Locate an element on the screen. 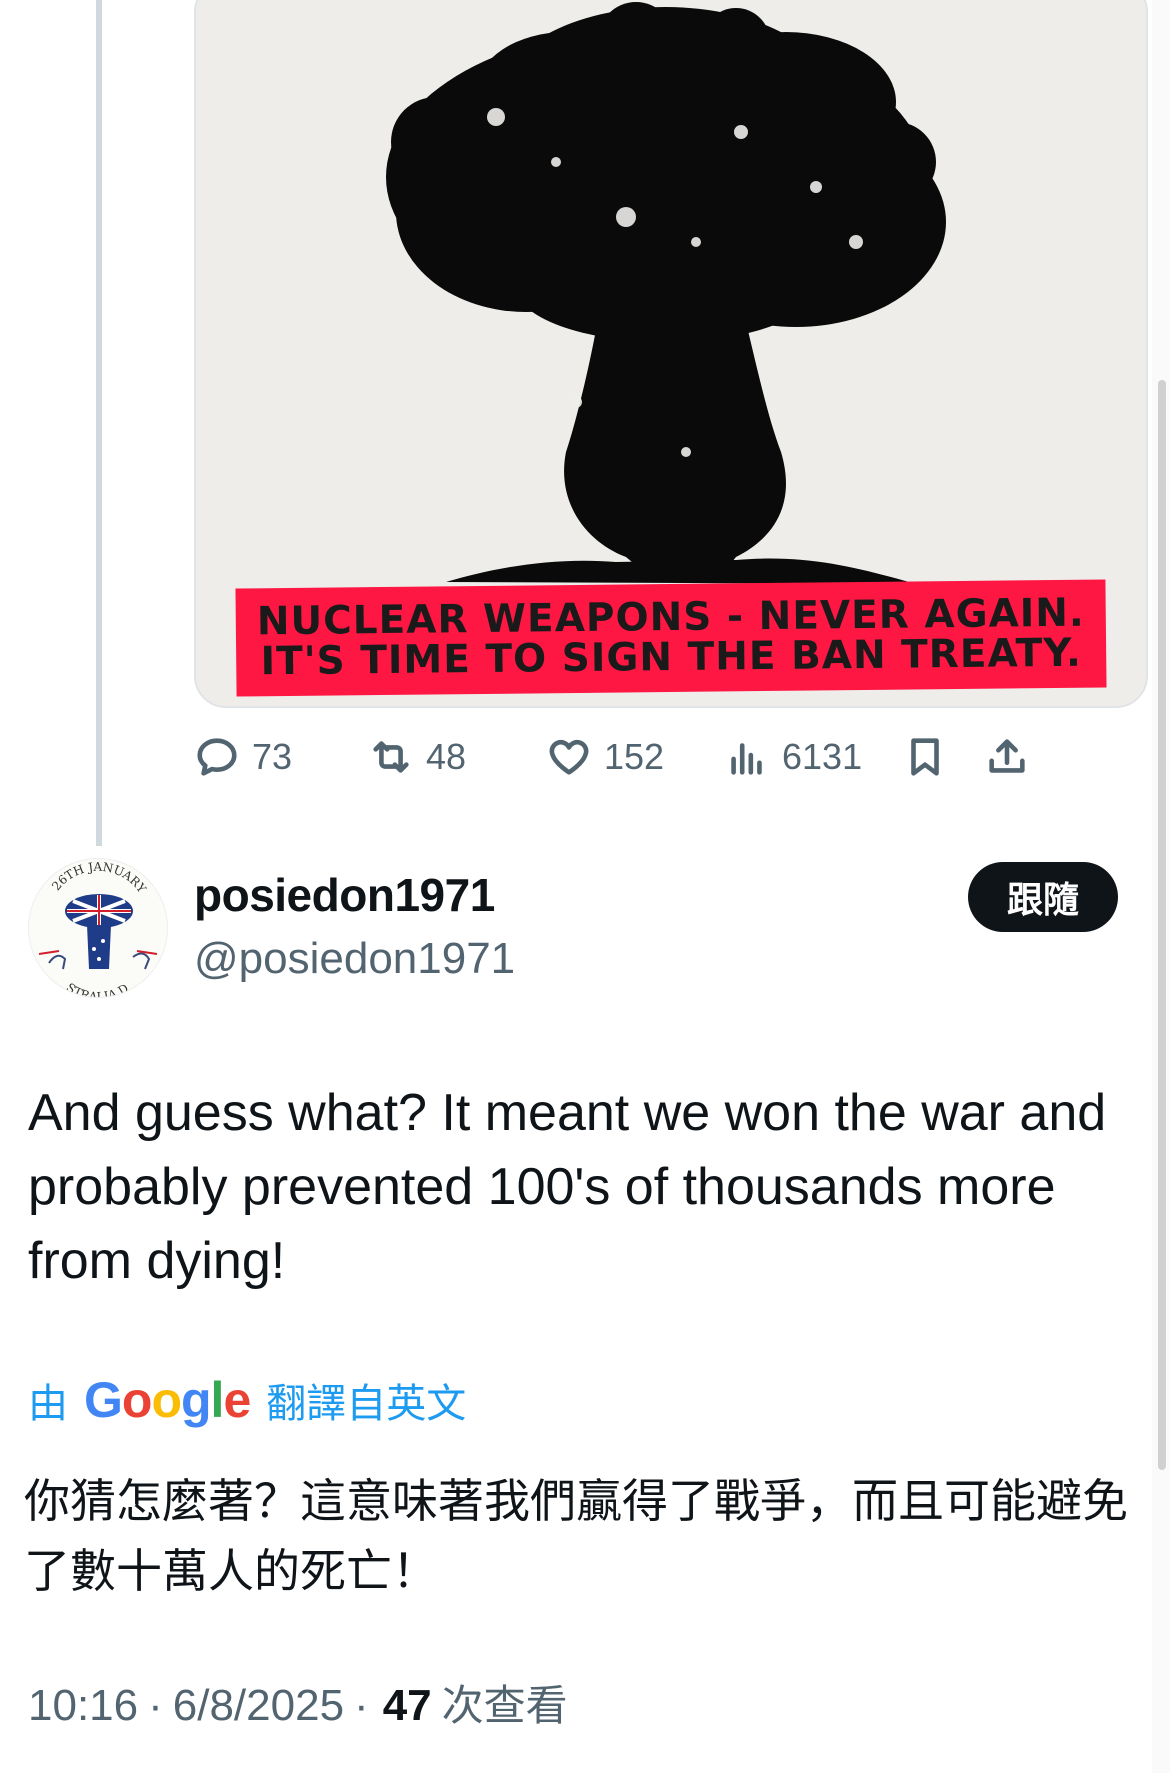 This screenshot has width=1170, height=1773. tweet-time: 10:16 is located at coordinates (83, 1706).